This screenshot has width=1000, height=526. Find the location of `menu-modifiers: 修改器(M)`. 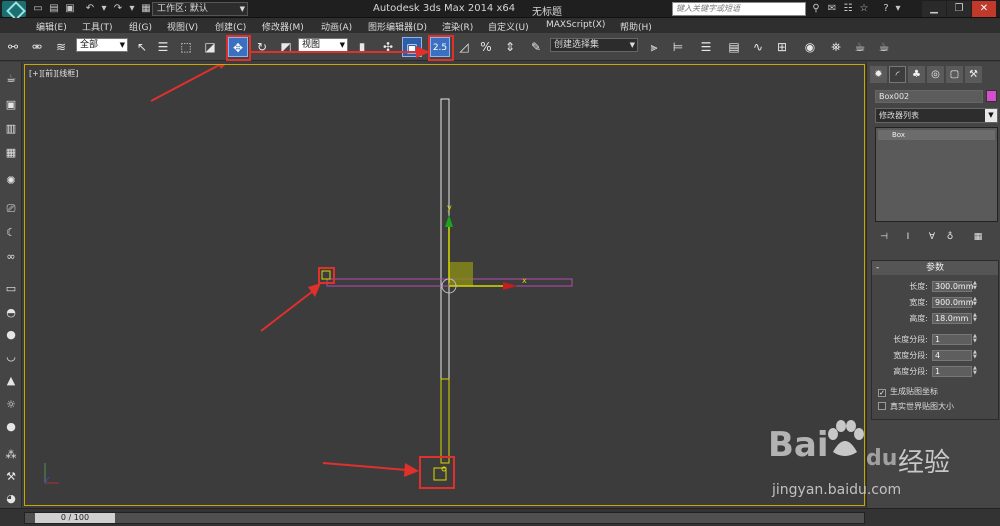

menu-modifiers: 修改器(M) is located at coordinates (283, 26).